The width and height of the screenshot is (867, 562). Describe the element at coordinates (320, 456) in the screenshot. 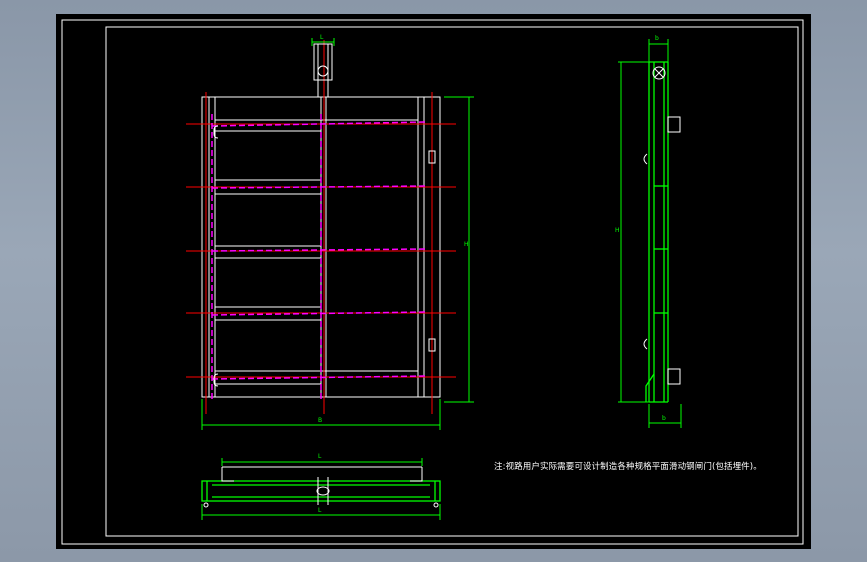

I see `dim-plan-top: L` at that location.